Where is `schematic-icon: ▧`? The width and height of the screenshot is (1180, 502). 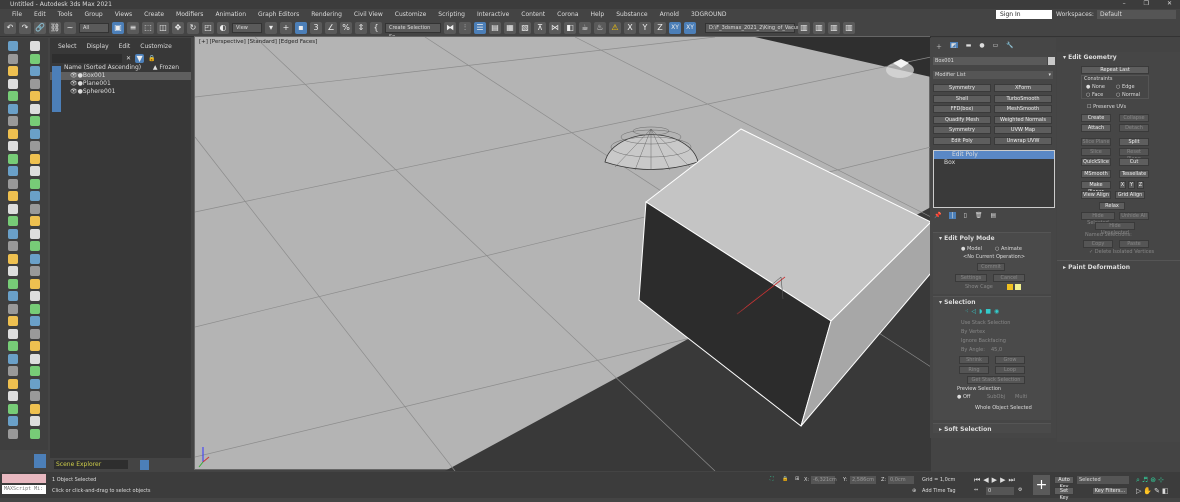 schematic-icon: ▧ is located at coordinates (525, 28).